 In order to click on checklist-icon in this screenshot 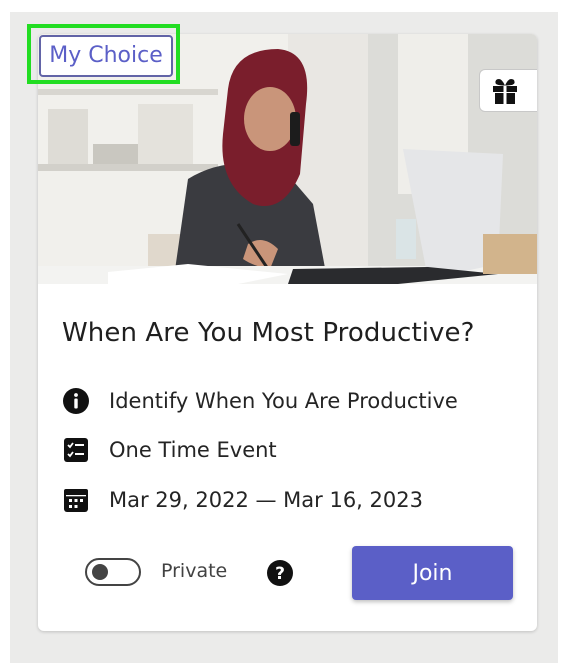, I will do `click(76, 450)`.